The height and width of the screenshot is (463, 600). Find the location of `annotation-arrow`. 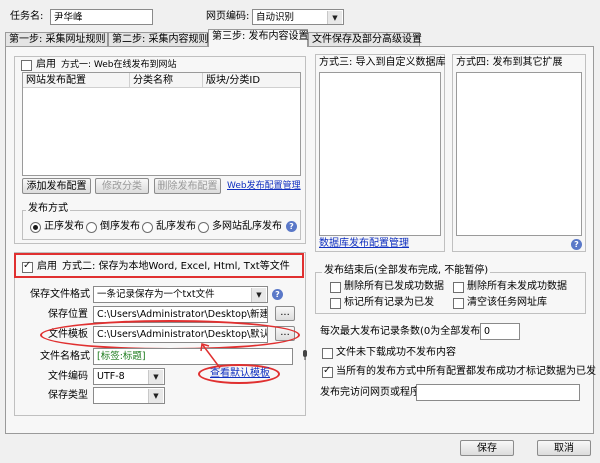

annotation-arrow is located at coordinates (210, 354).